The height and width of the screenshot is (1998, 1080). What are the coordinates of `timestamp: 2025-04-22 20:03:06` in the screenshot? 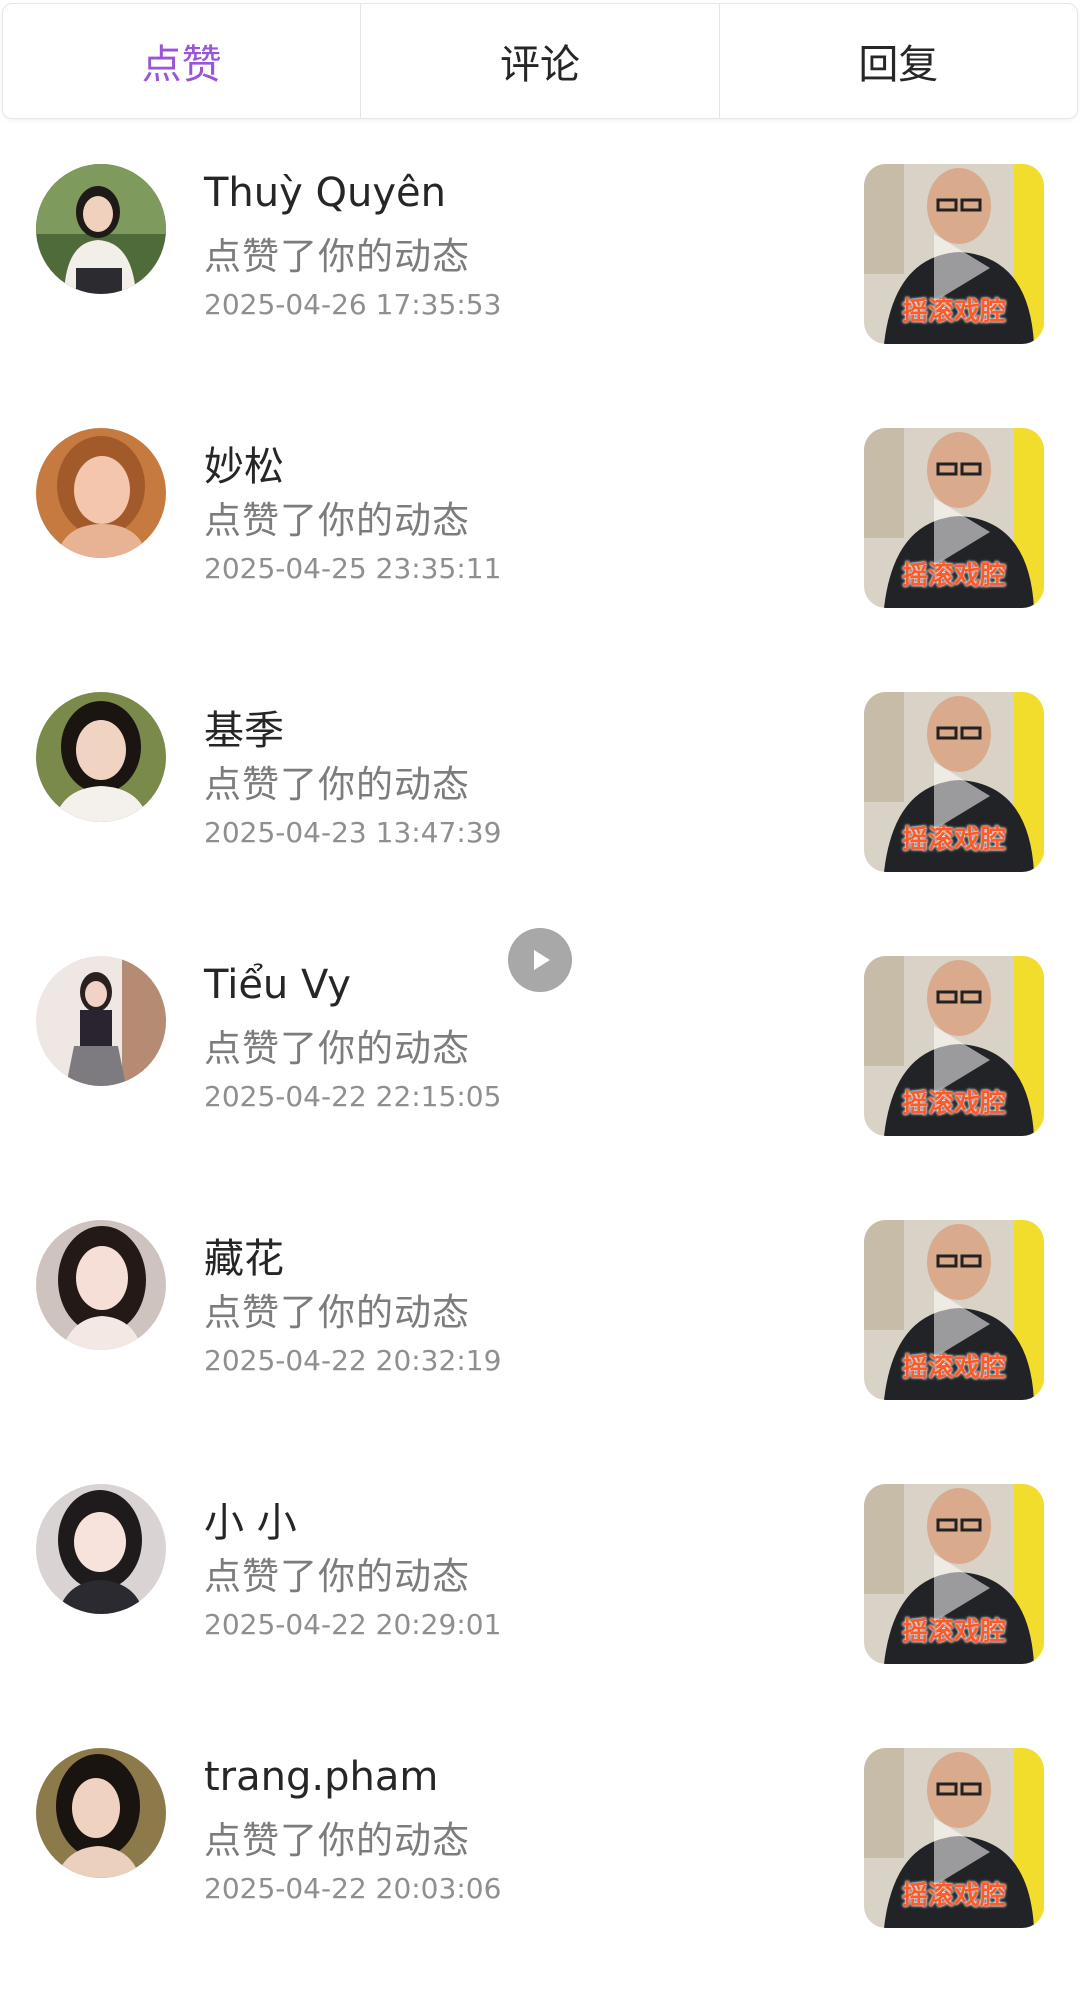 It's located at (353, 1888).